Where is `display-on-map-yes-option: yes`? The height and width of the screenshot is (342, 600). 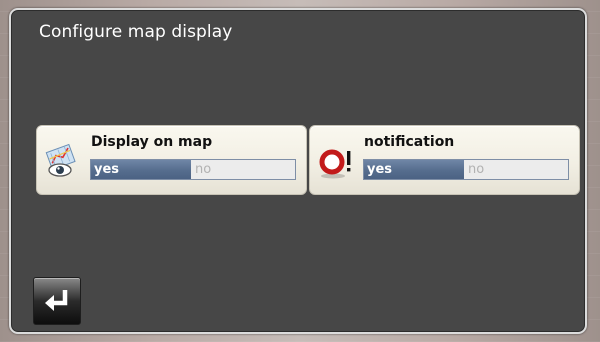
display-on-map-yes-option: yes is located at coordinates (141, 169).